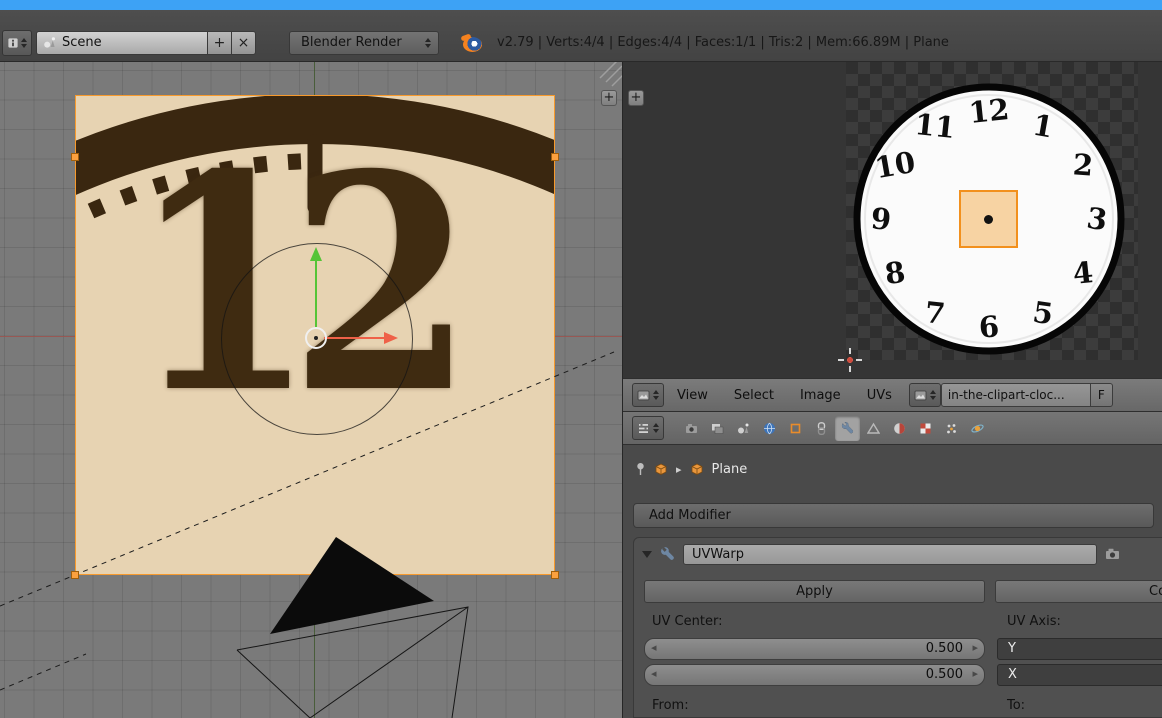  Describe the element at coordinates (893, 515) in the screenshot. I see `add-modifier-button: Add Modifier` at that location.